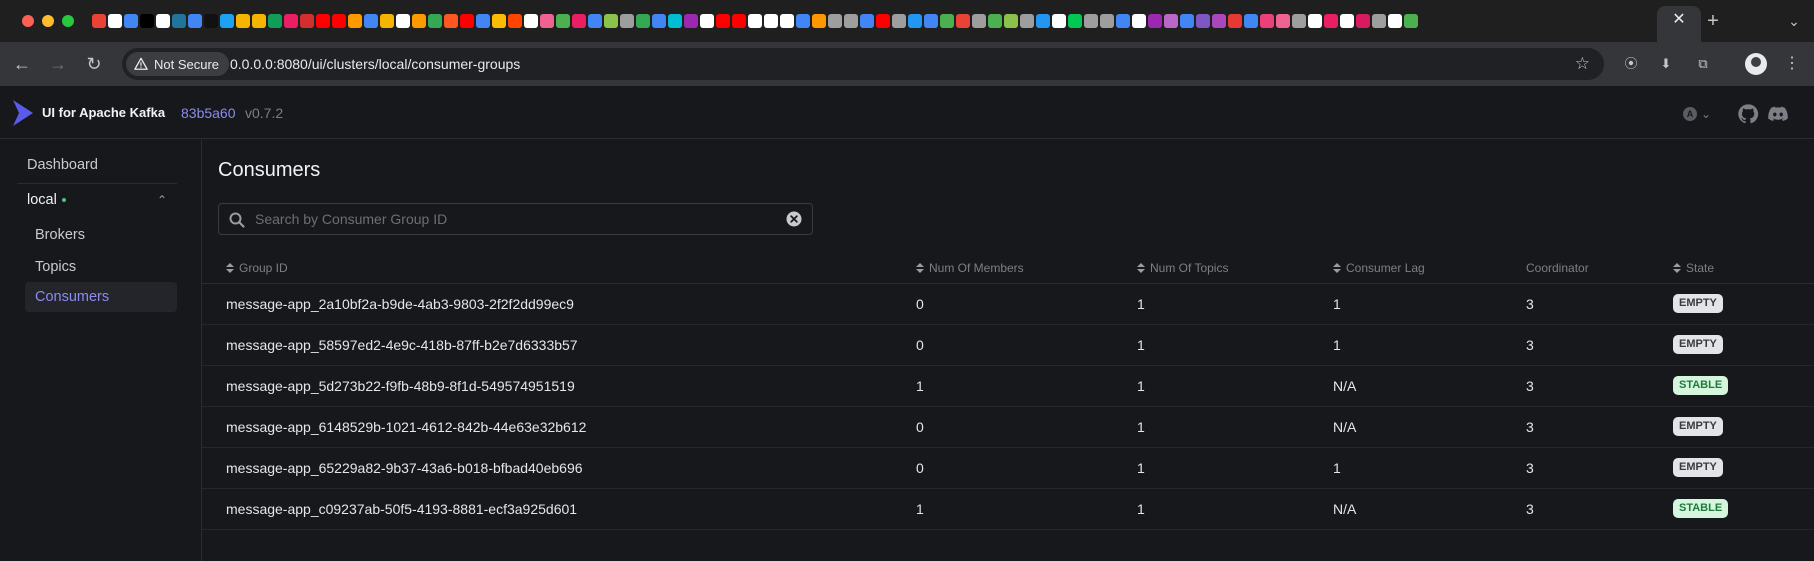  What do you see at coordinates (1778, 114) in the screenshot?
I see `discord-icon` at bounding box center [1778, 114].